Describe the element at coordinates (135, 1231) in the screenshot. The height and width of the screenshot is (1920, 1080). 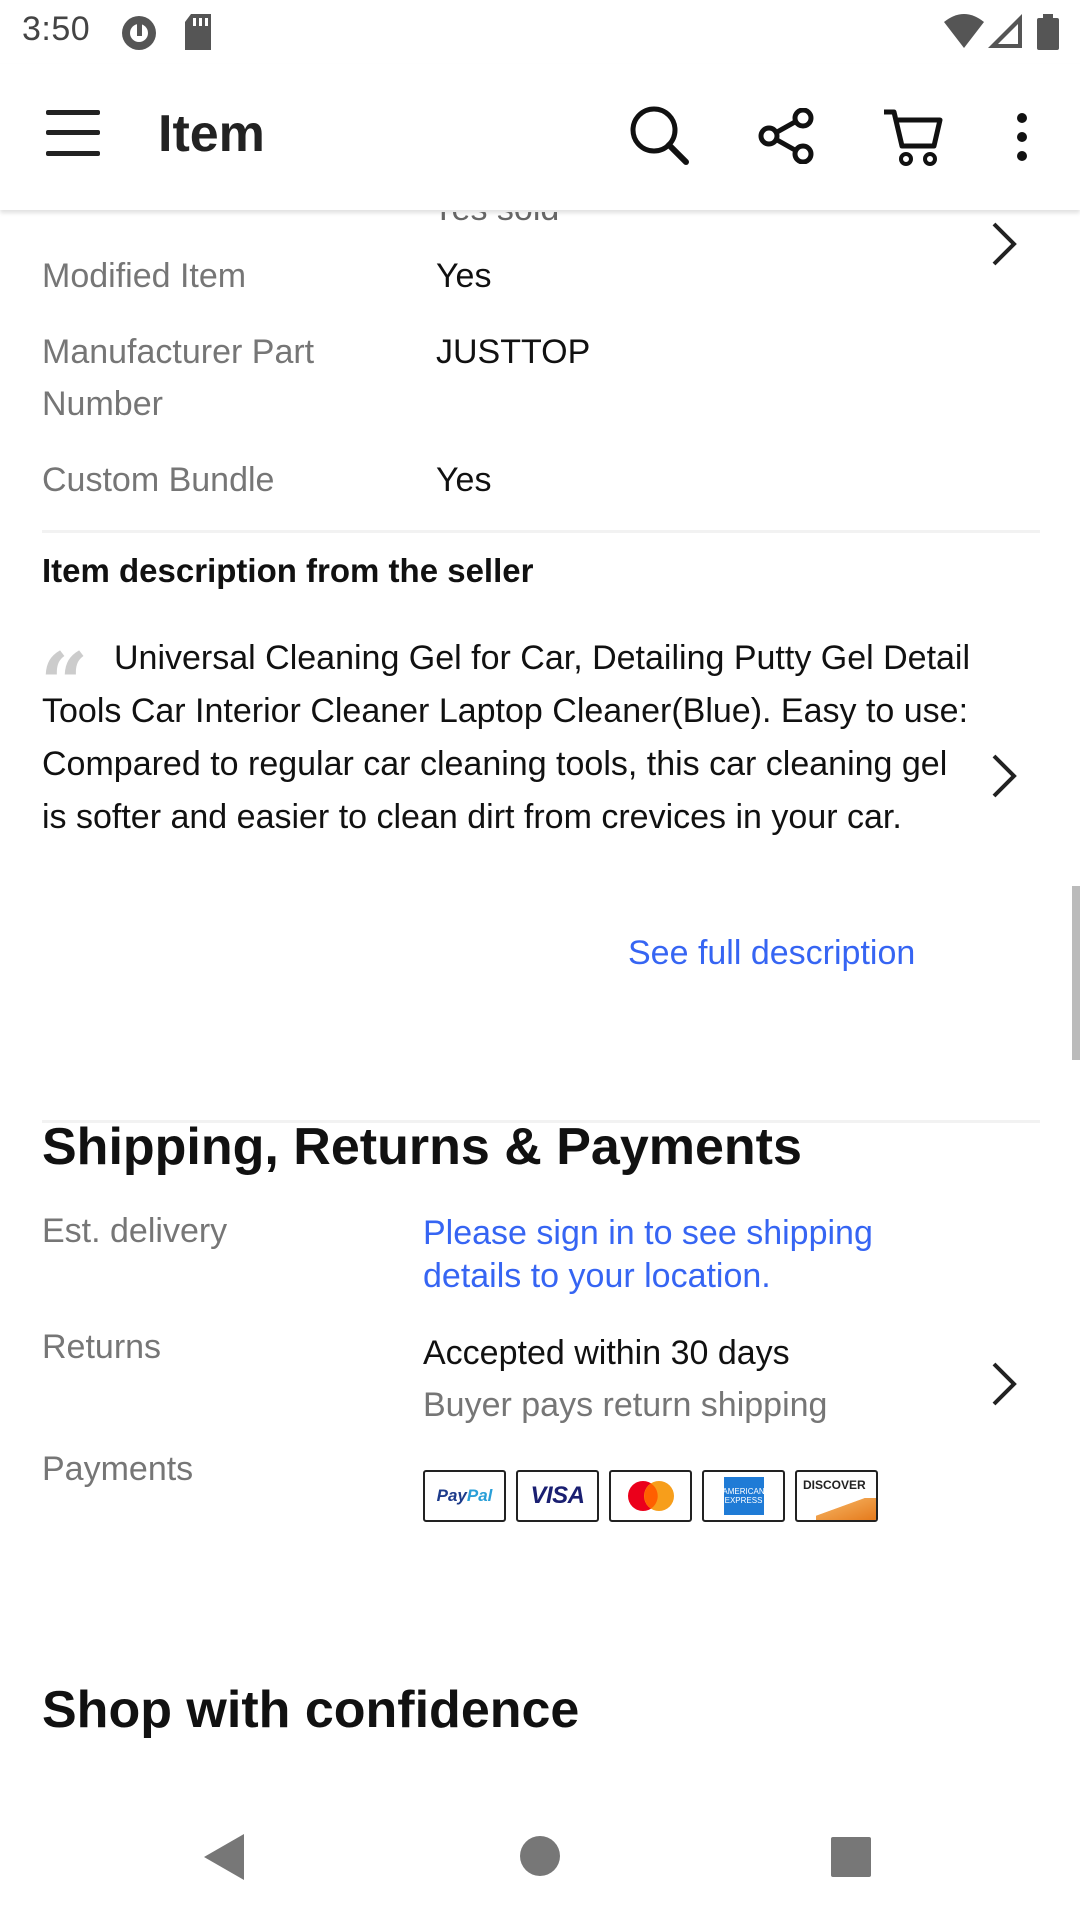
I see `delivery-label: Est. delivery` at that location.